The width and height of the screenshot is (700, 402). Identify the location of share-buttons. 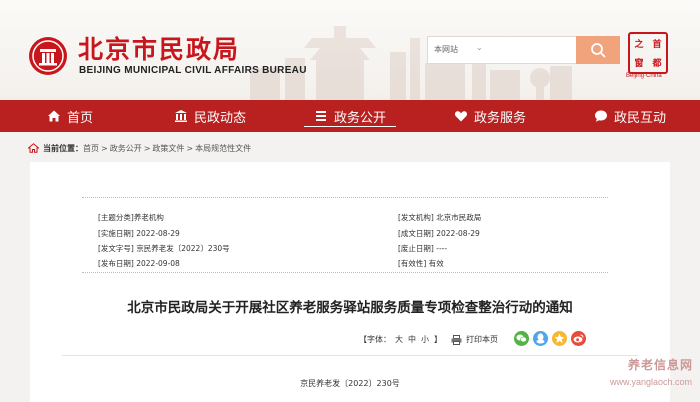
(550, 338).